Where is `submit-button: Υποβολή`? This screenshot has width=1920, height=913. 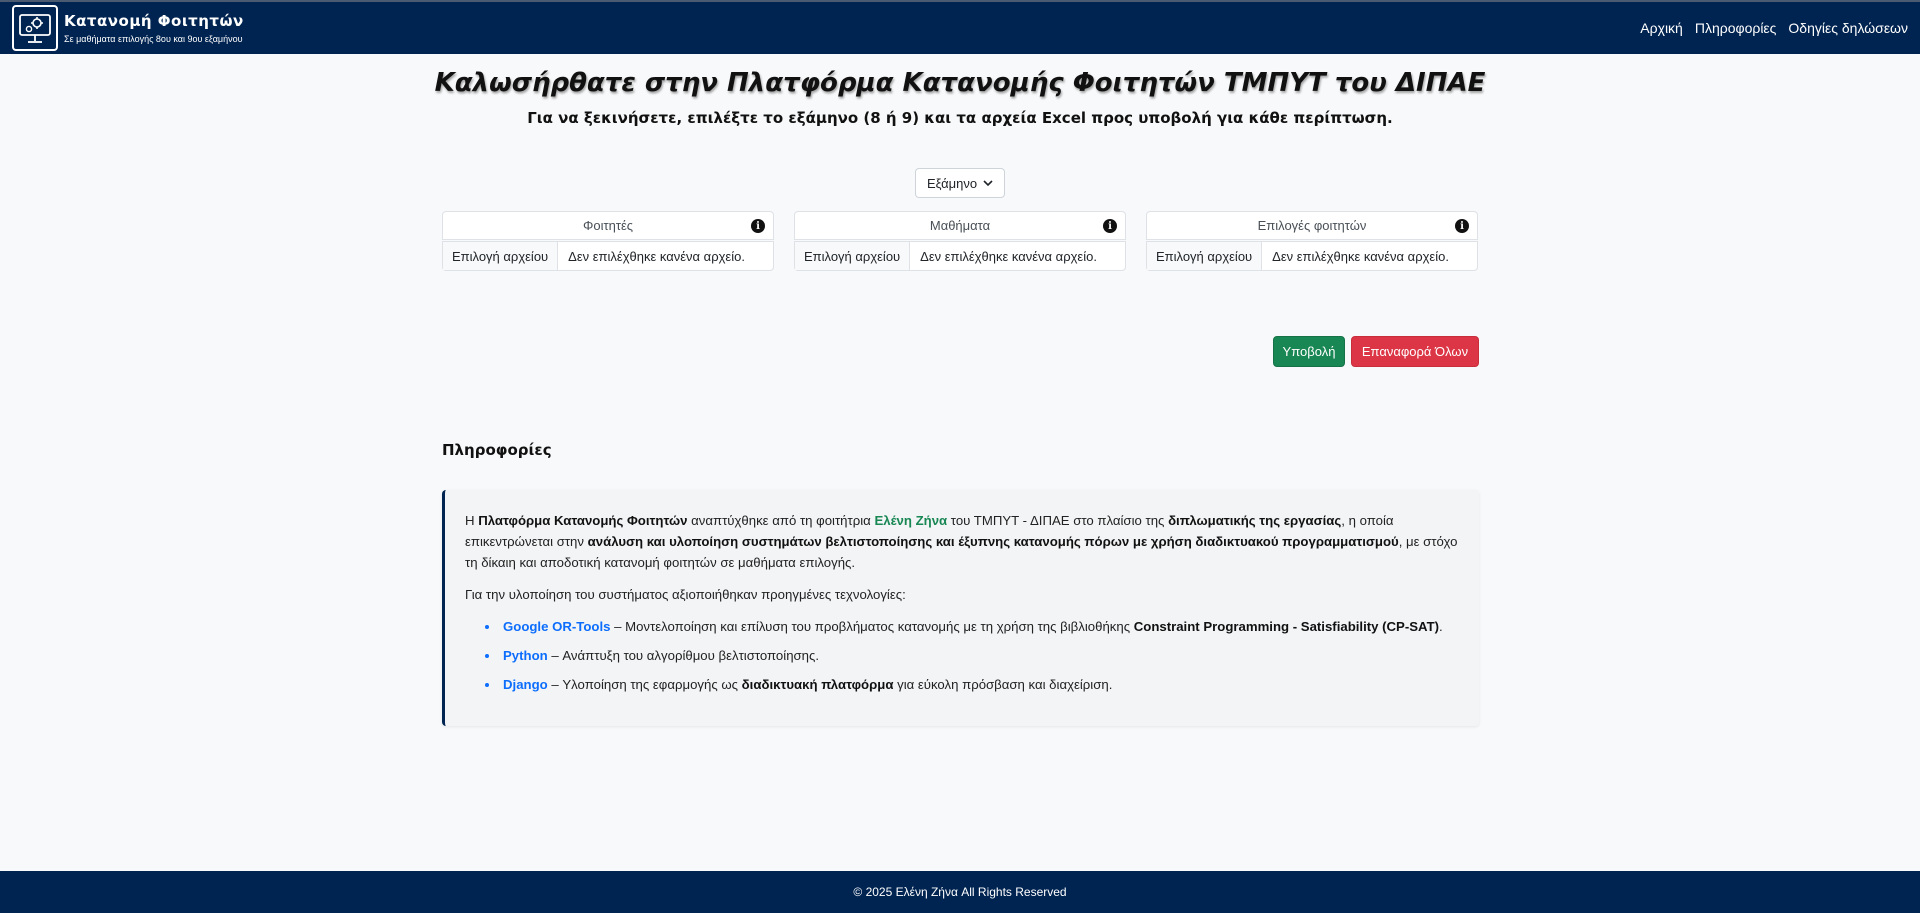
submit-button: Υποβολή is located at coordinates (1309, 351).